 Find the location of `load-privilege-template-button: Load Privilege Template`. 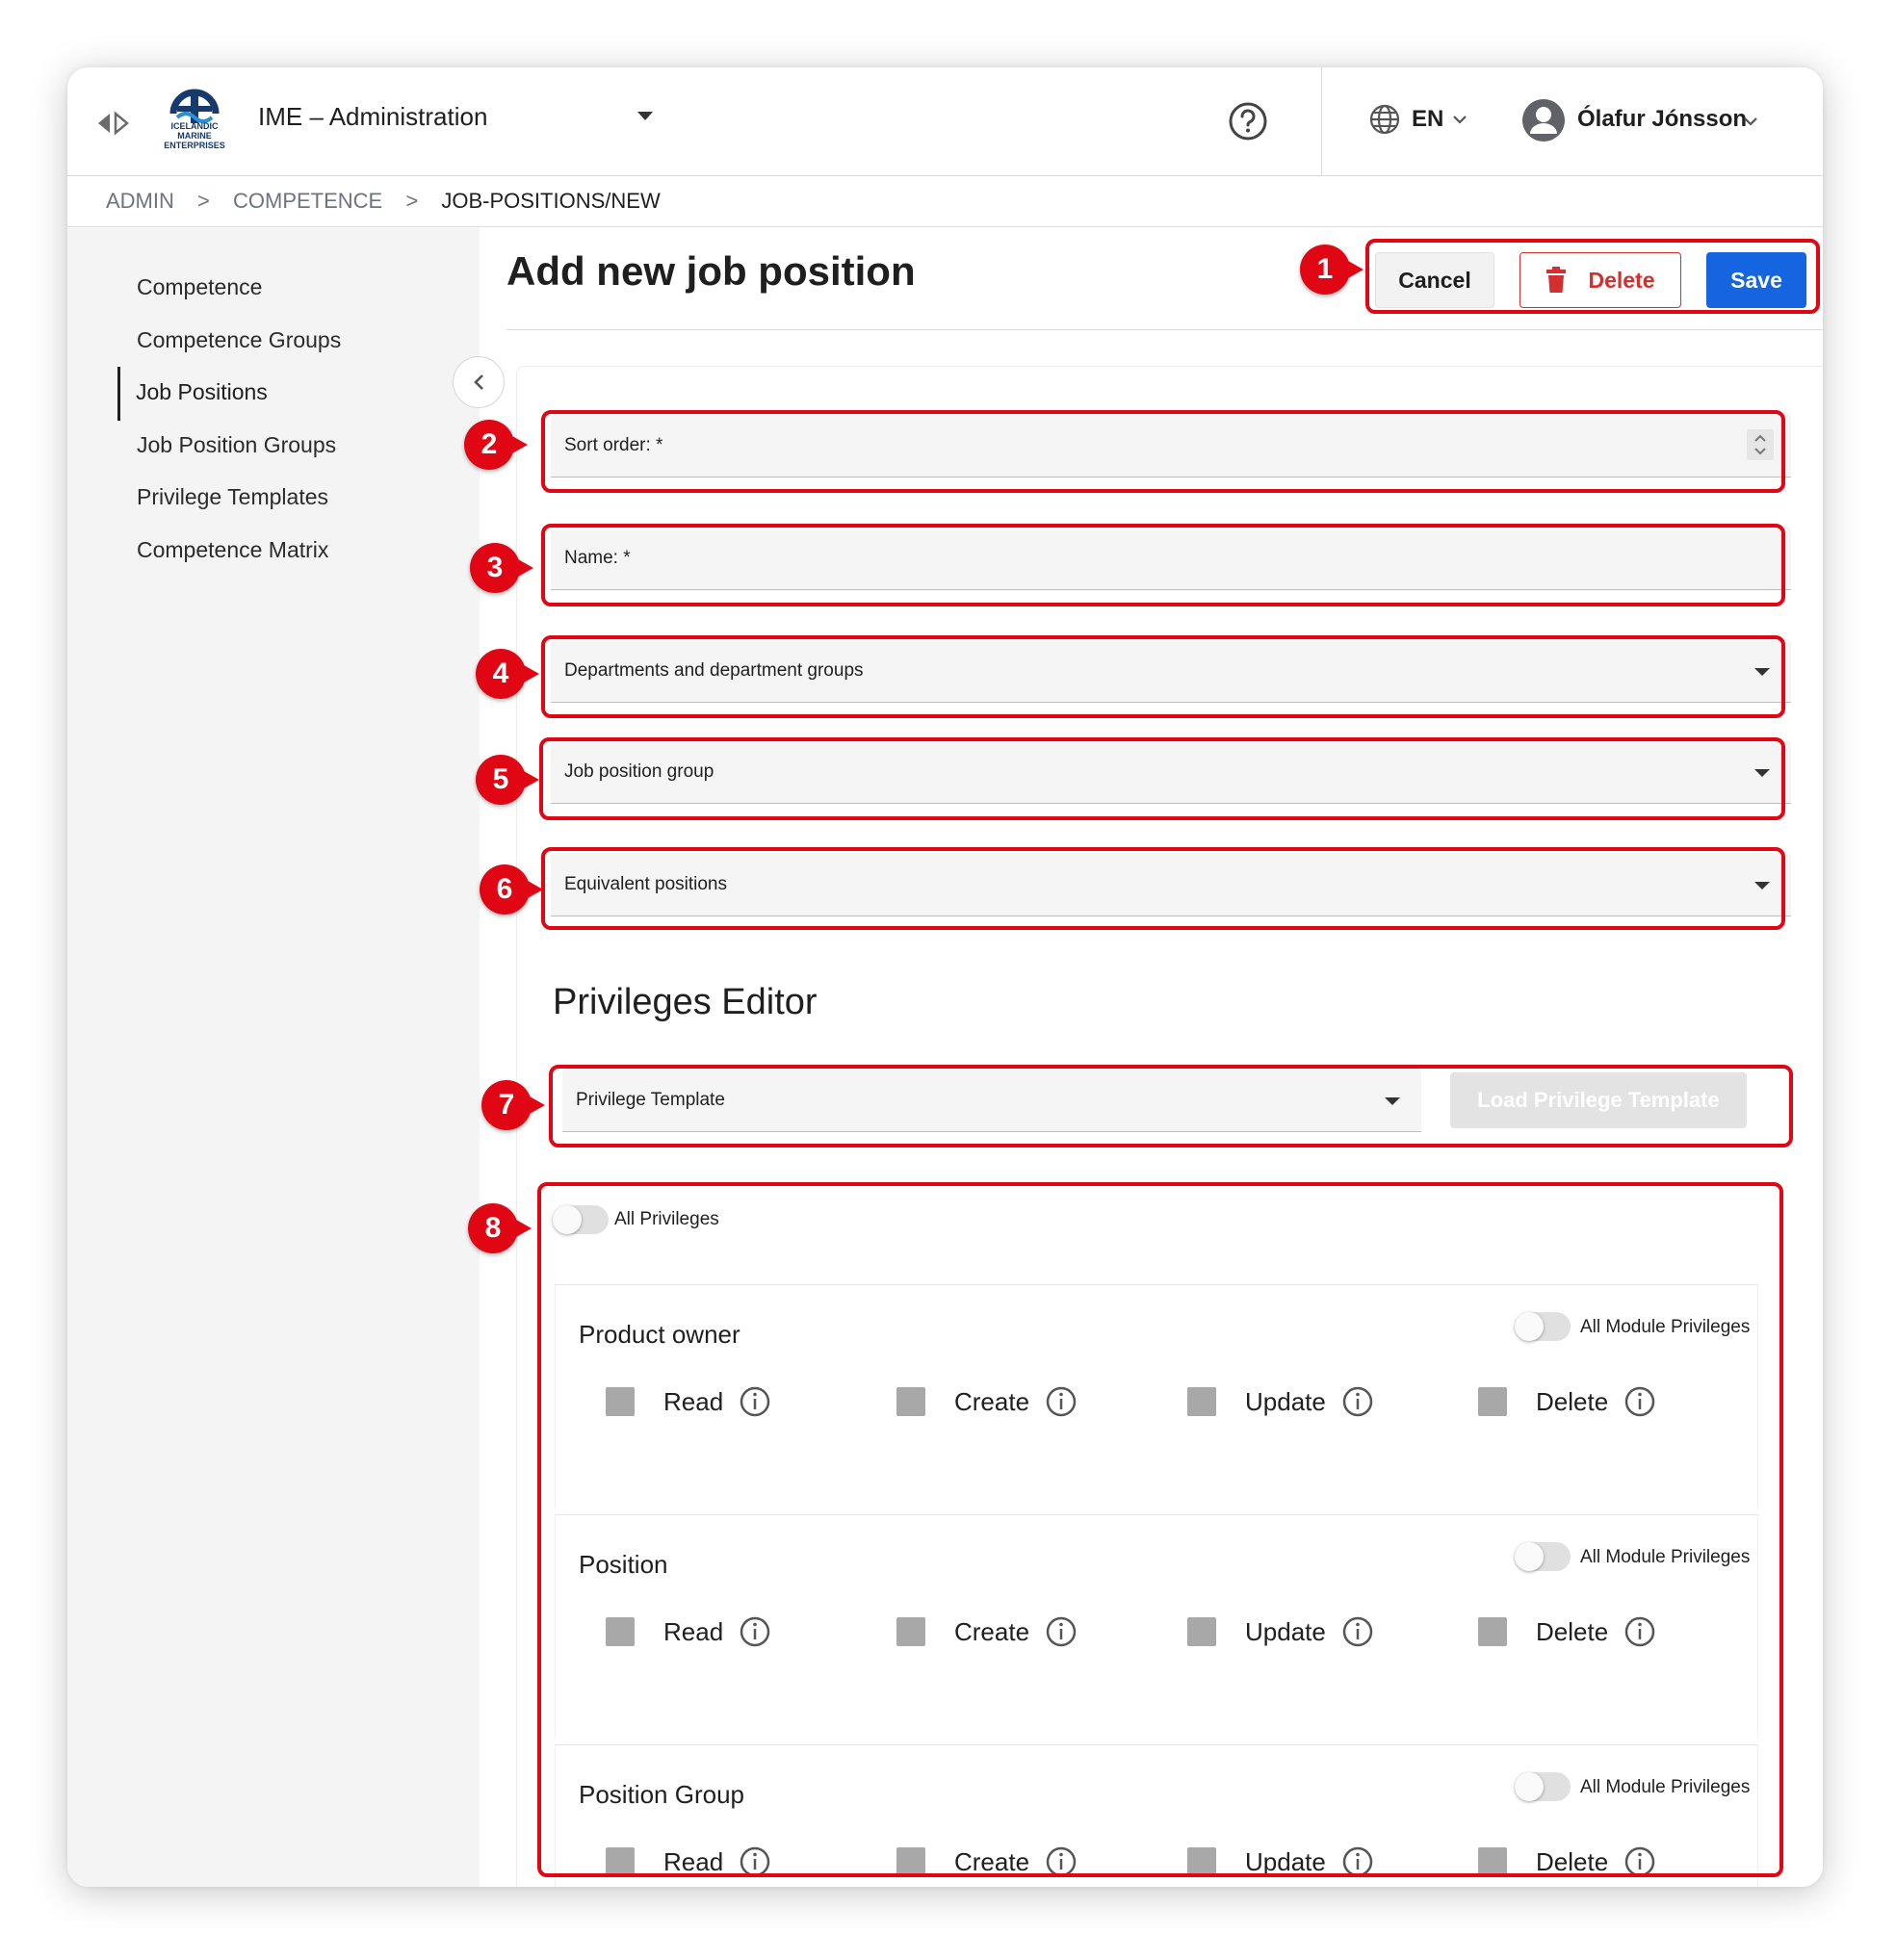

load-privilege-template-button: Load Privilege Template is located at coordinates (1599, 1100).